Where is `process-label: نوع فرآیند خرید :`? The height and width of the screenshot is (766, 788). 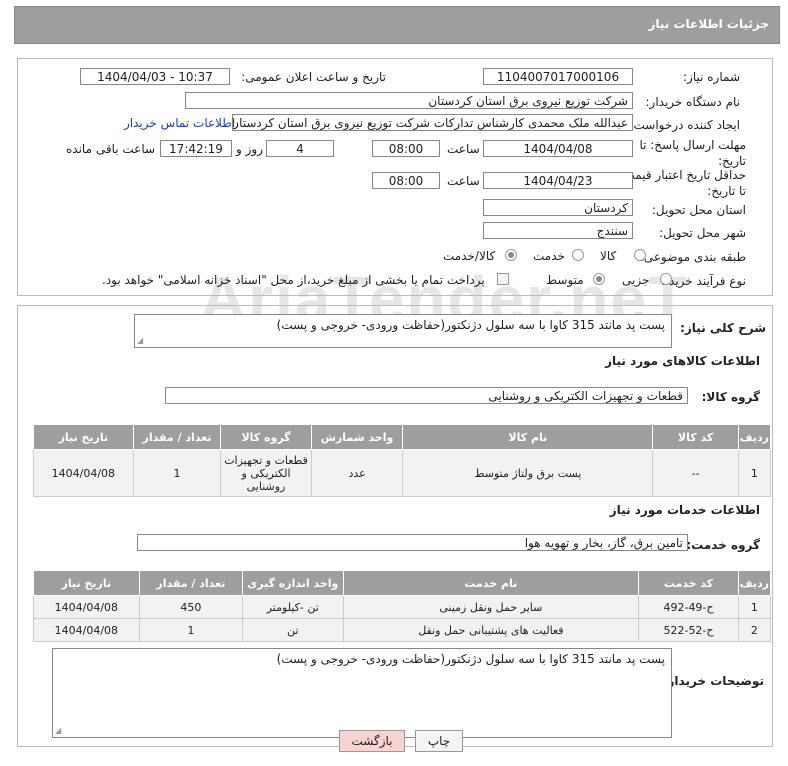 process-label: نوع فرآیند خرید : is located at coordinates (703, 281).